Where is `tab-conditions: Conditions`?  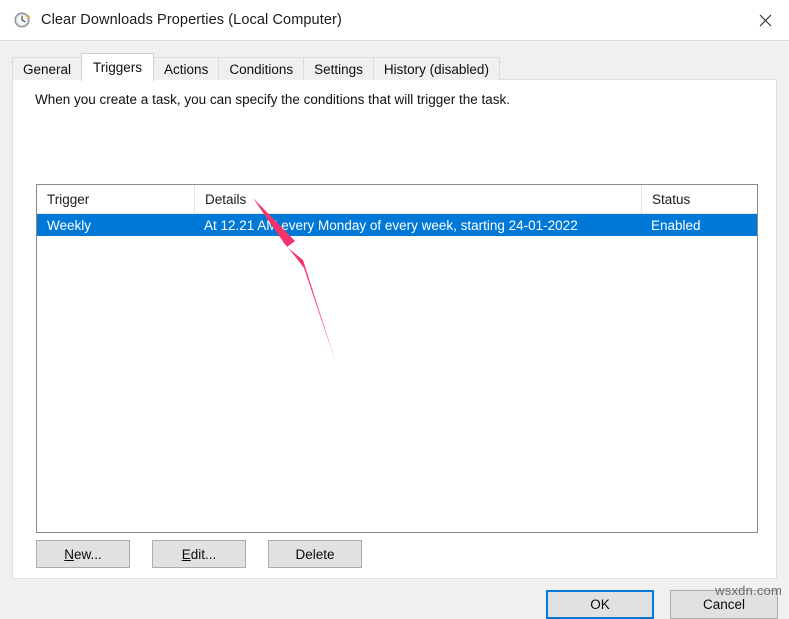 tab-conditions: Conditions is located at coordinates (261, 68).